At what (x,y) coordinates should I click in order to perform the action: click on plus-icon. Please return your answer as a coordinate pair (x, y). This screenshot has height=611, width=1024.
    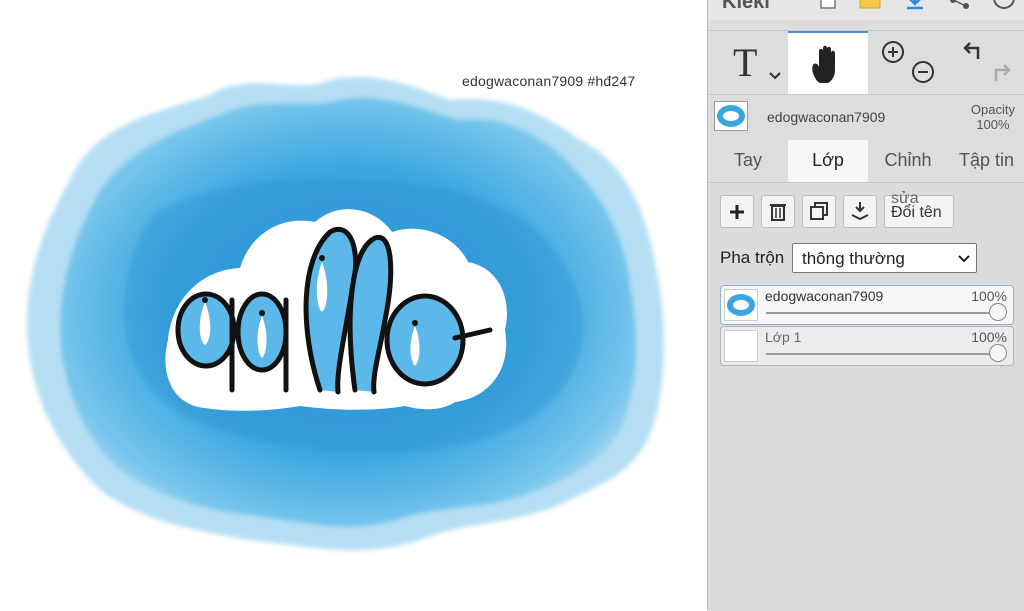
    Looking at the image, I should click on (737, 212).